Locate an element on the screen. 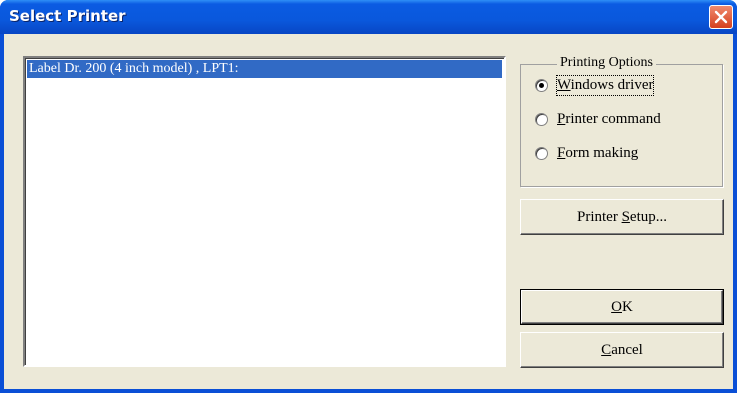 The height and width of the screenshot is (393, 737). title-bar: Select Printer is located at coordinates (368, 17).